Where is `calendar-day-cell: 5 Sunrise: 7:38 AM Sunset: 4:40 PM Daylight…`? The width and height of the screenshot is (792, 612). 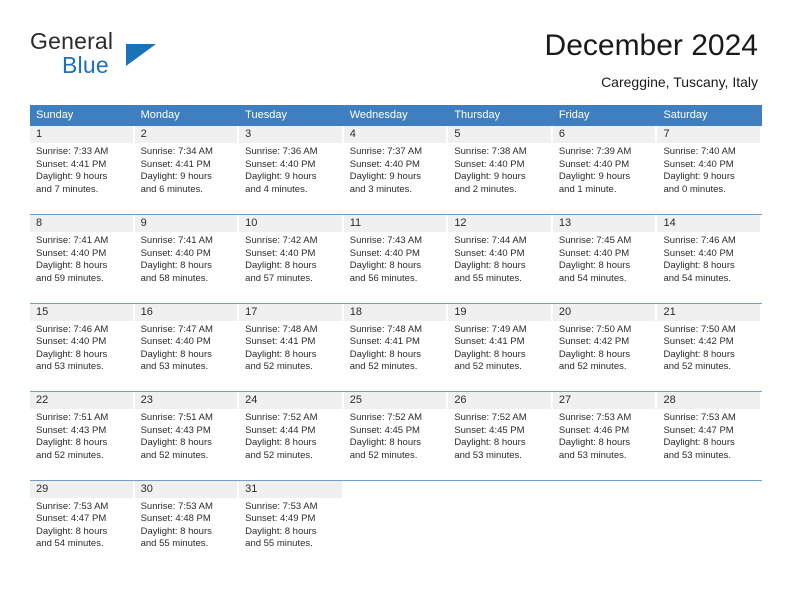
calendar-day-cell: 5 Sunrise: 7:38 AM Sunset: 4:40 PM Daylight… is located at coordinates (500, 170).